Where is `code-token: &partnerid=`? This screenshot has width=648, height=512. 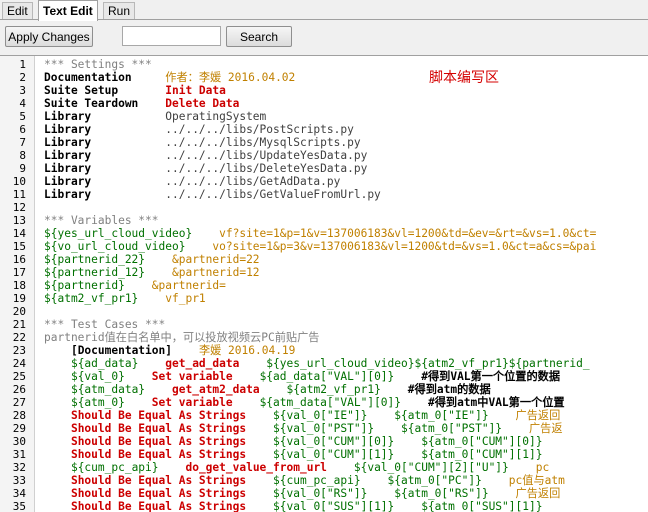 code-token: &partnerid= is located at coordinates (188, 285).